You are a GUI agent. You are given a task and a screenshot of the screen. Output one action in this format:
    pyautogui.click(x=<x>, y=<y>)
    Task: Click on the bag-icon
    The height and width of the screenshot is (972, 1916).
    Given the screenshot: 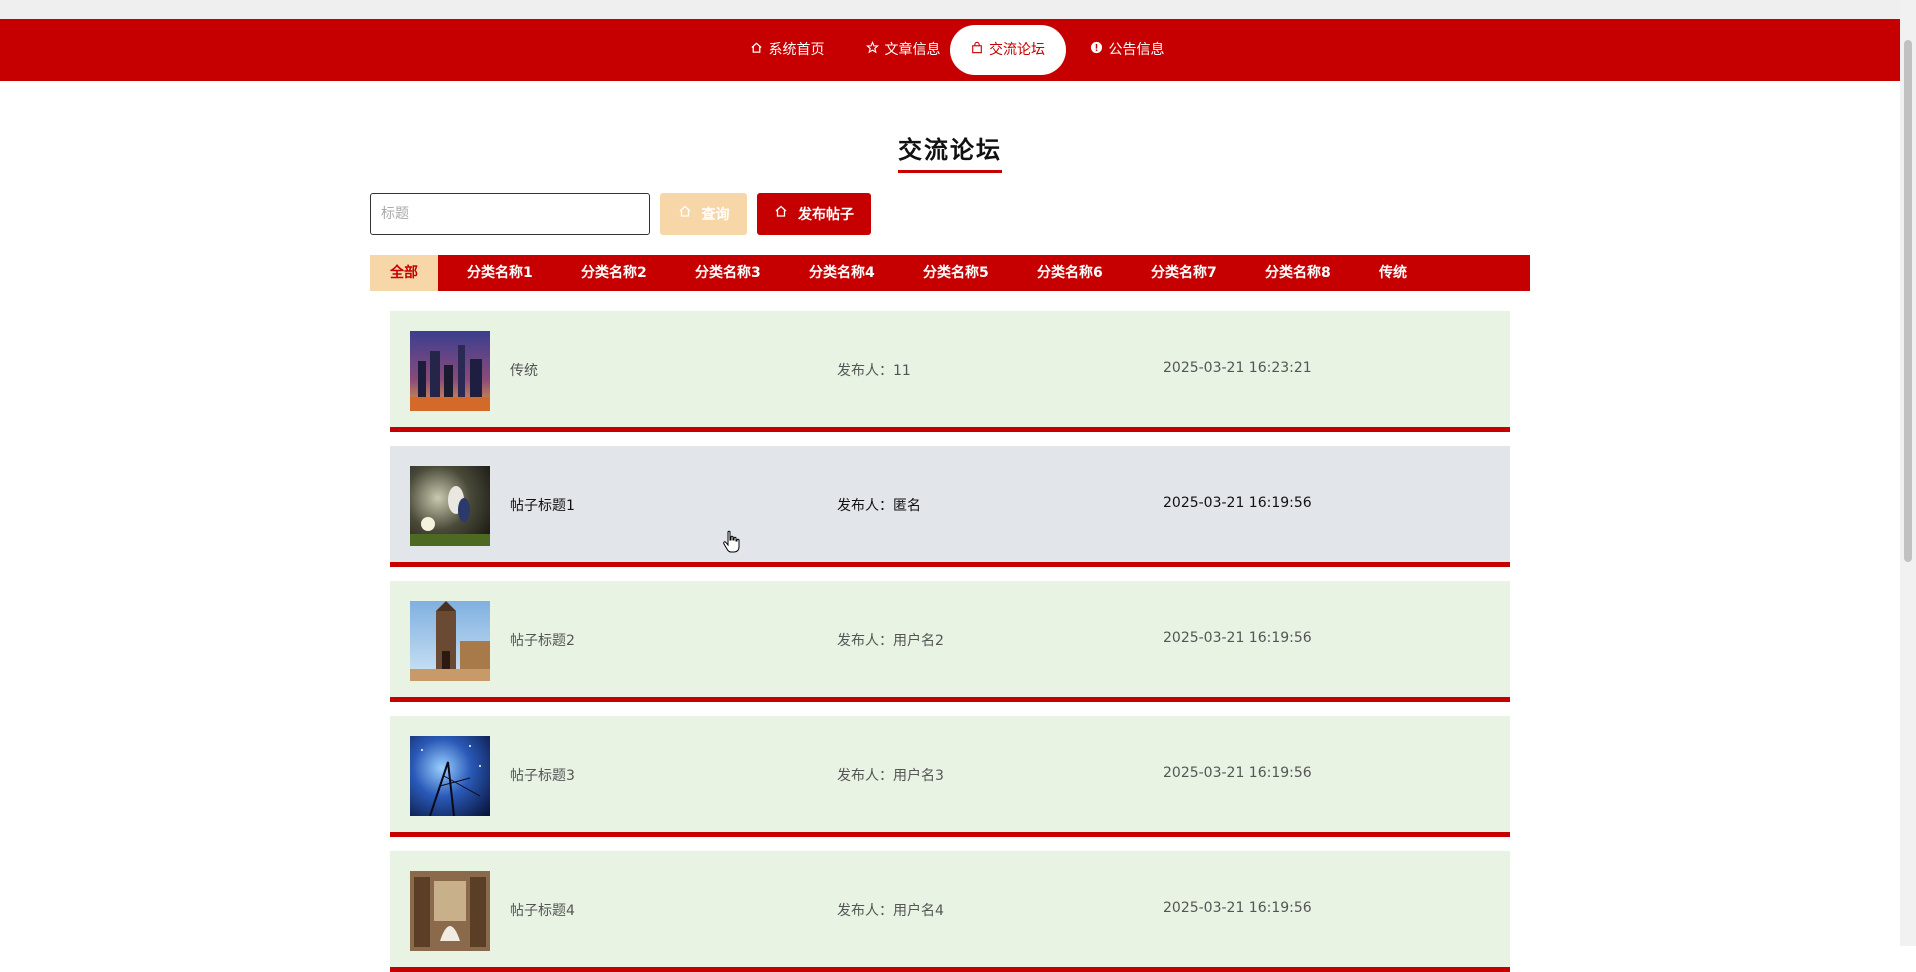 What is the action you would take?
    pyautogui.click(x=977, y=50)
    